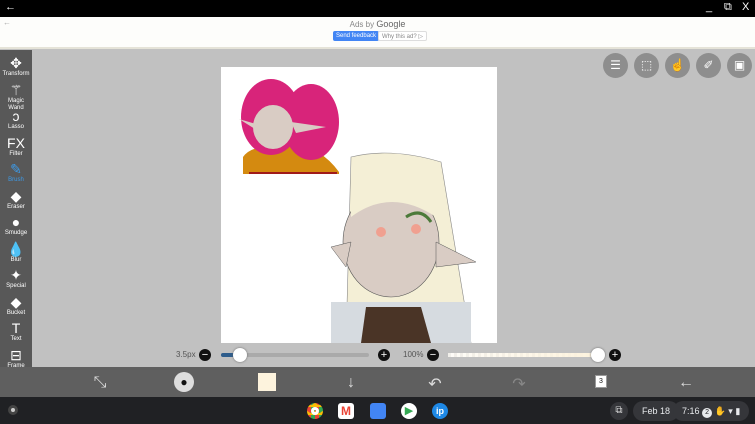 This screenshot has width=755, height=424. I want to click on tool-filter: FX Filter, so click(16, 148).